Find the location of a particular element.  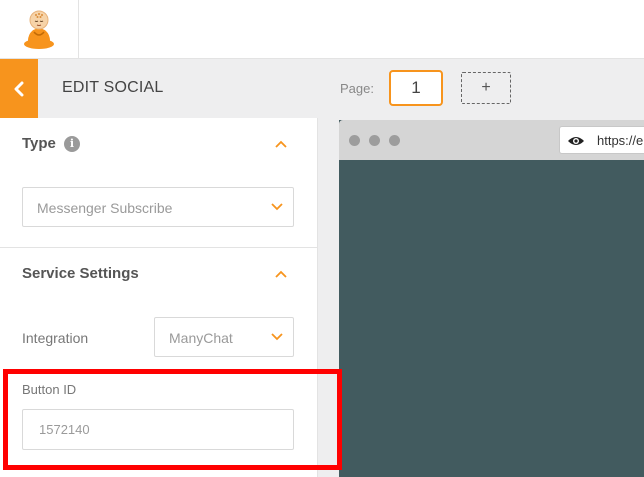

panel-header: EDIT SOCIAL is located at coordinates (159, 88).